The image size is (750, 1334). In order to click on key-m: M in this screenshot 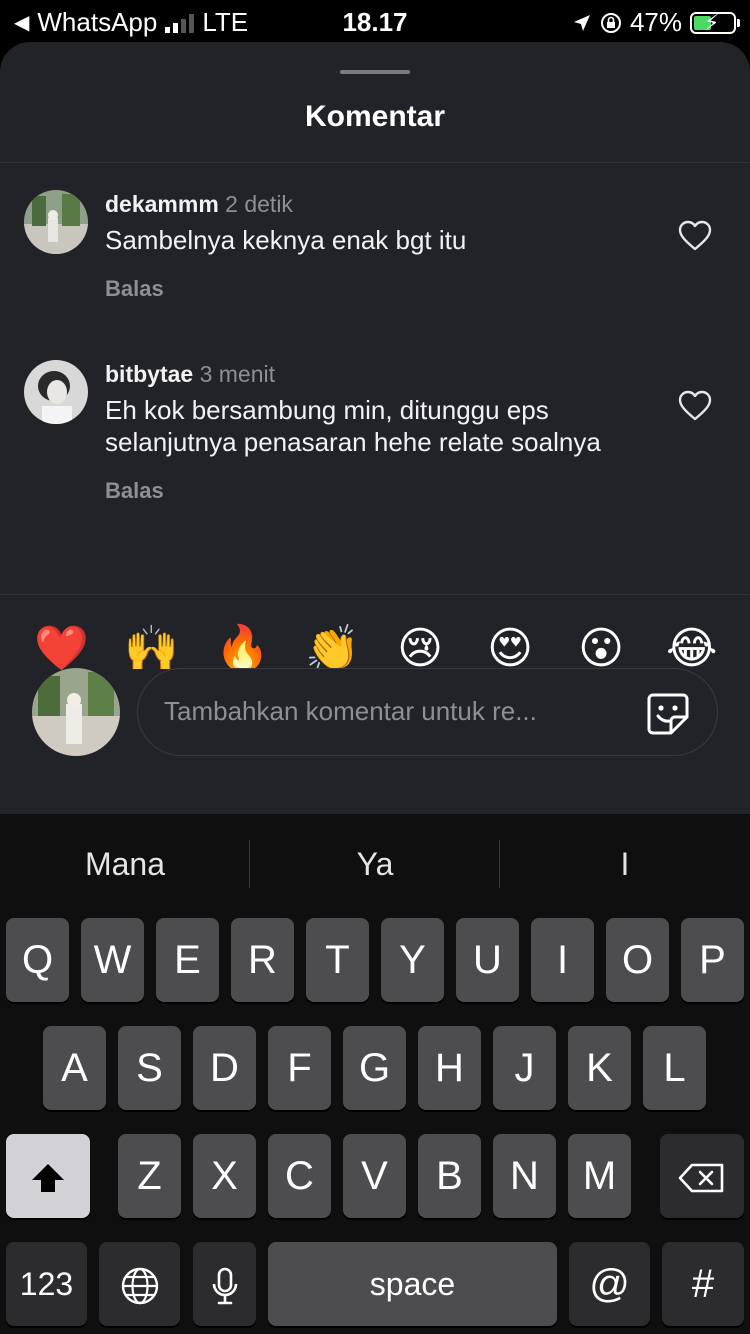, I will do `click(599, 1176)`.